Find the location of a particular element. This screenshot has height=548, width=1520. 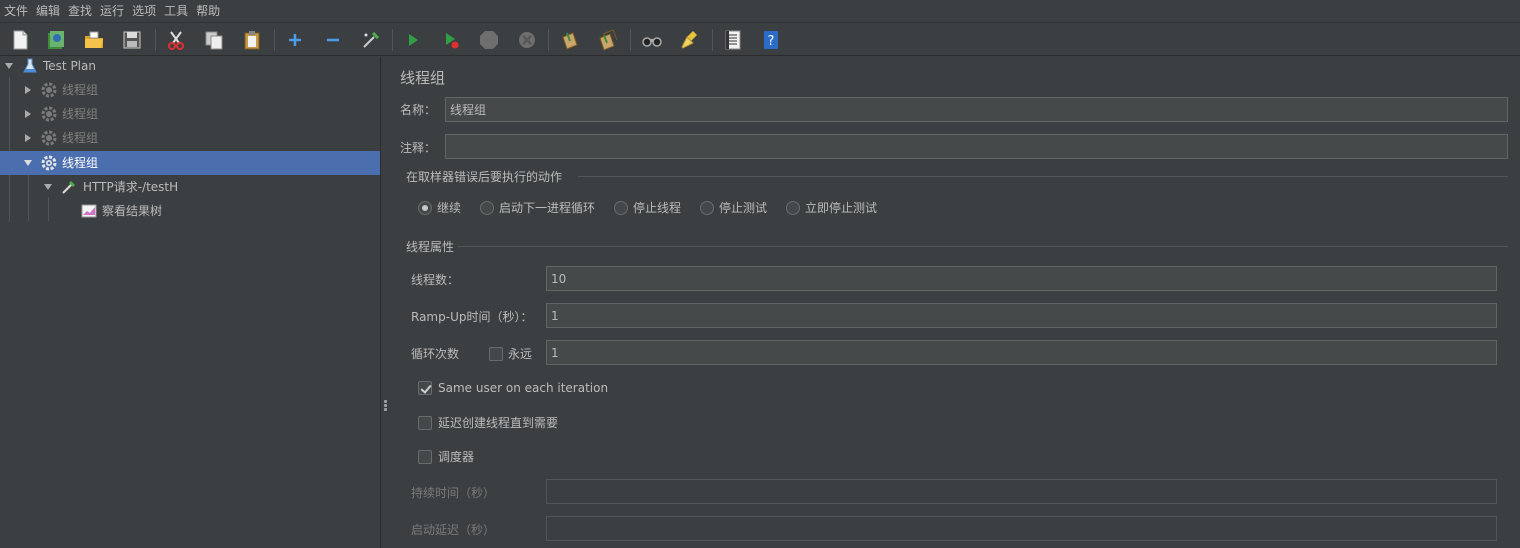

radio-start-next-loop is located at coordinates (487, 208).